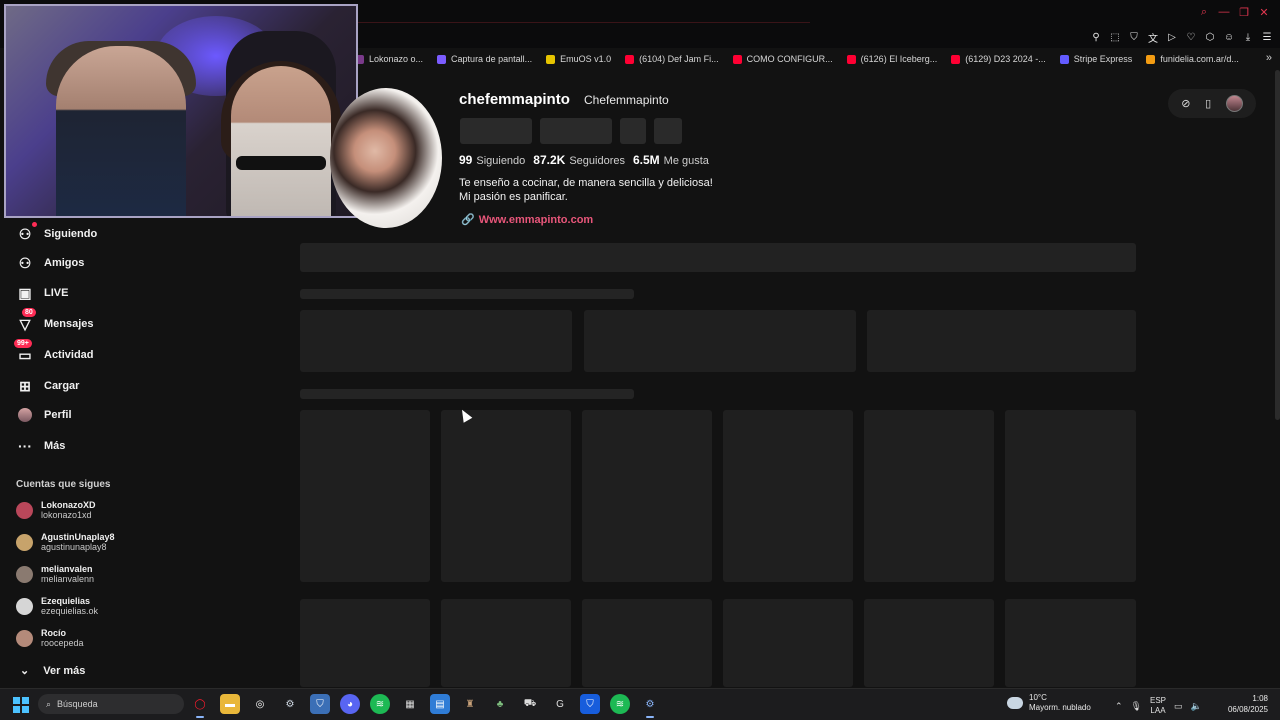 The width and height of the screenshot is (1280, 720). Describe the element at coordinates (1277, 245) in the screenshot. I see `page-scrollbar` at that location.